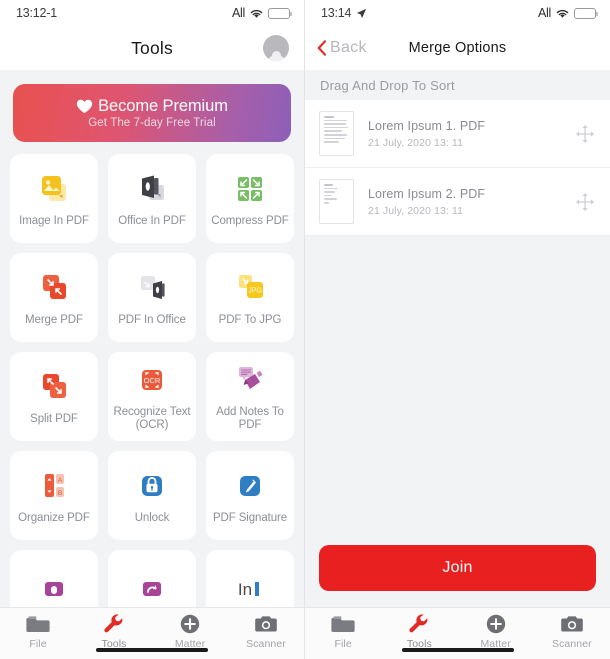 The image size is (610, 659). I want to click on tool-split-pdf: Split PDF, so click(54, 396).